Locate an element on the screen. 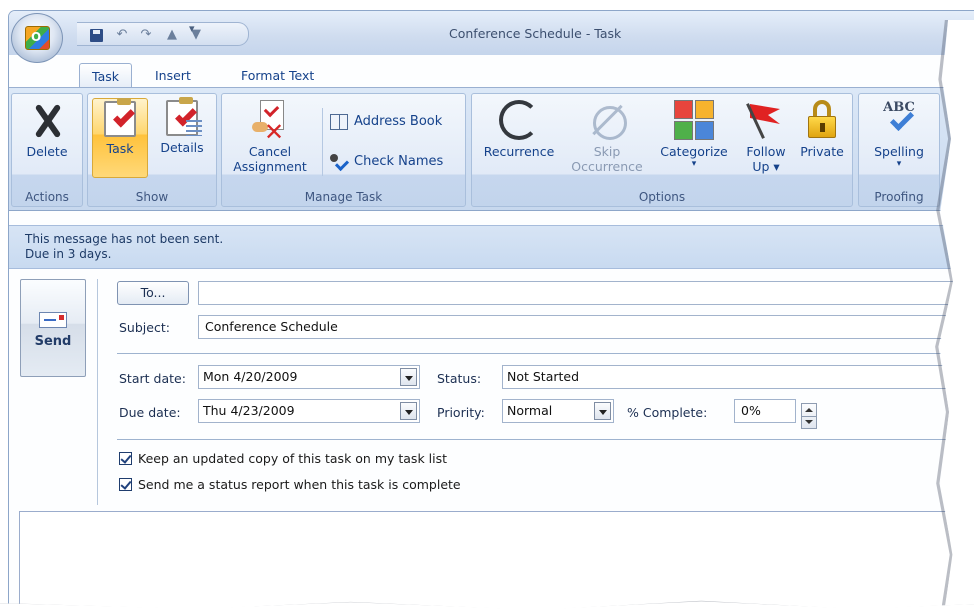 This screenshot has width=974, height=614. spin-up-icon is located at coordinates (809, 410).